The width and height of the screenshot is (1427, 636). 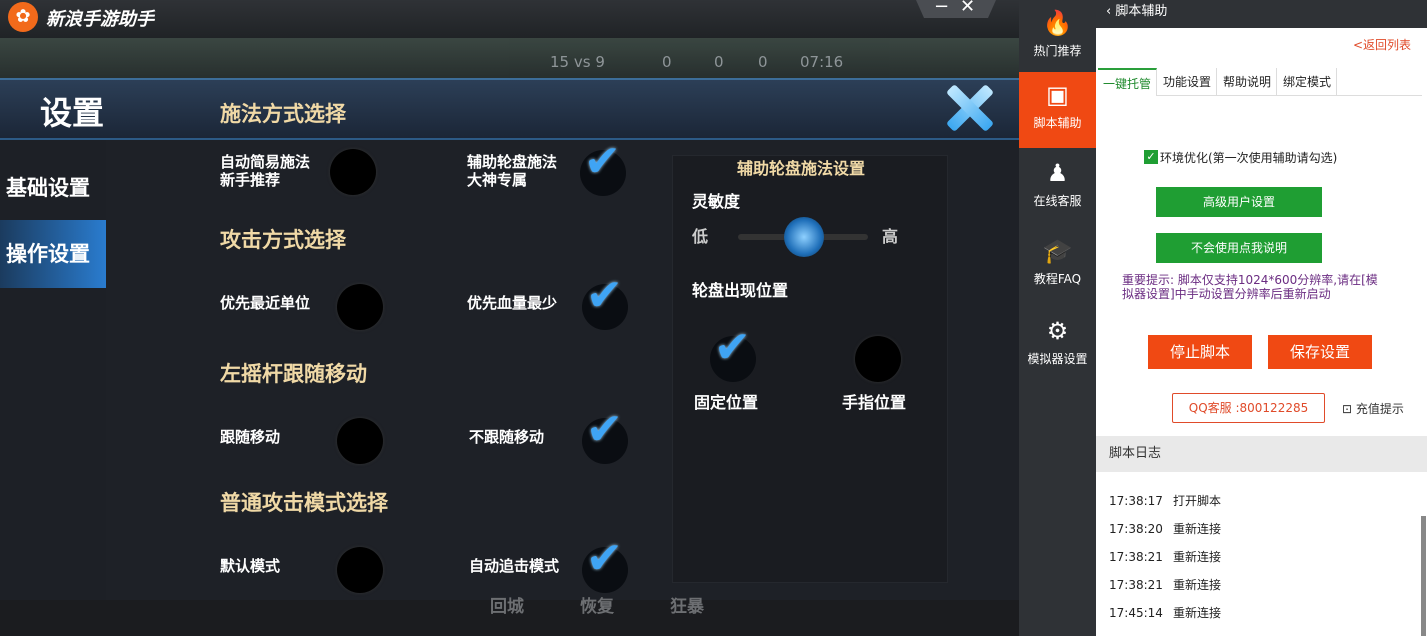 What do you see at coordinates (100, 19) in the screenshot?
I see `app-title: 新浪手游助手` at bounding box center [100, 19].